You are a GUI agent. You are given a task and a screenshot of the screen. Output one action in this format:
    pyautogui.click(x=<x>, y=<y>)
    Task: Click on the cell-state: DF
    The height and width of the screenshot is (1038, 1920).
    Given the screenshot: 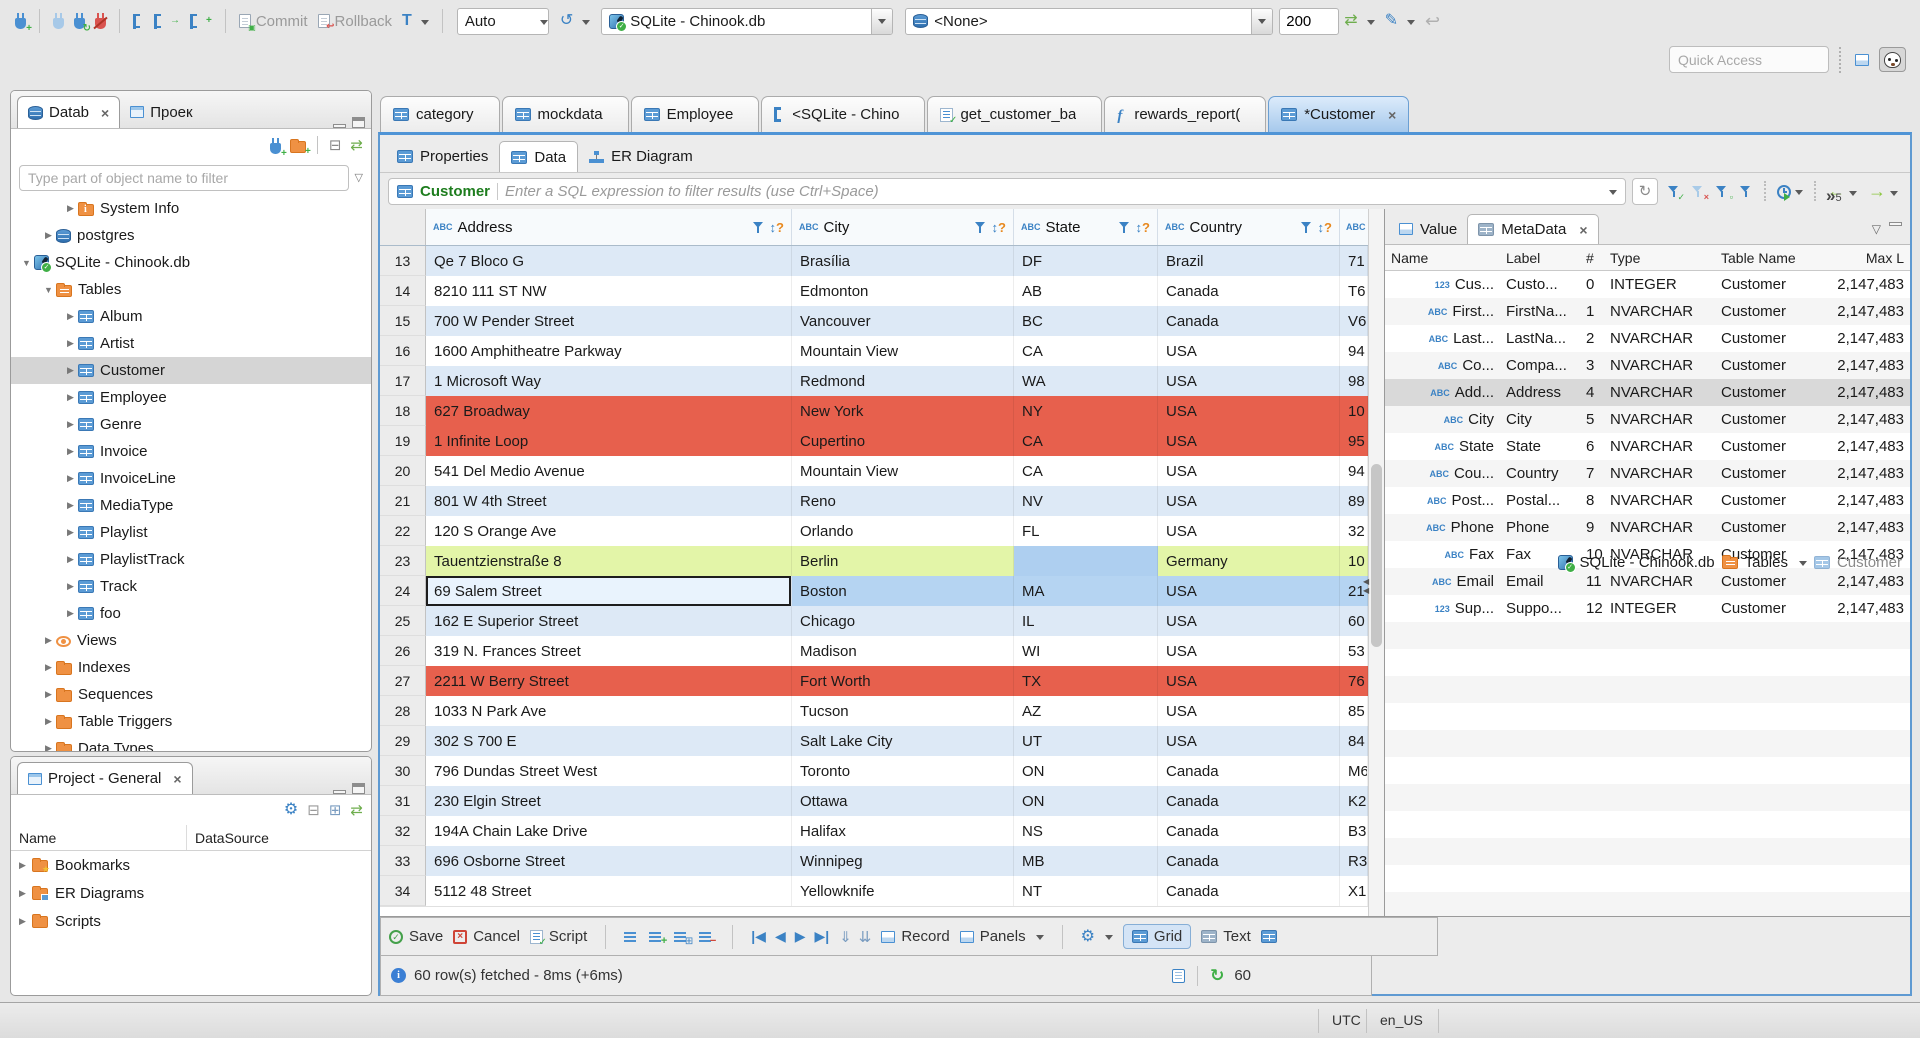 What is the action you would take?
    pyautogui.click(x=1086, y=261)
    